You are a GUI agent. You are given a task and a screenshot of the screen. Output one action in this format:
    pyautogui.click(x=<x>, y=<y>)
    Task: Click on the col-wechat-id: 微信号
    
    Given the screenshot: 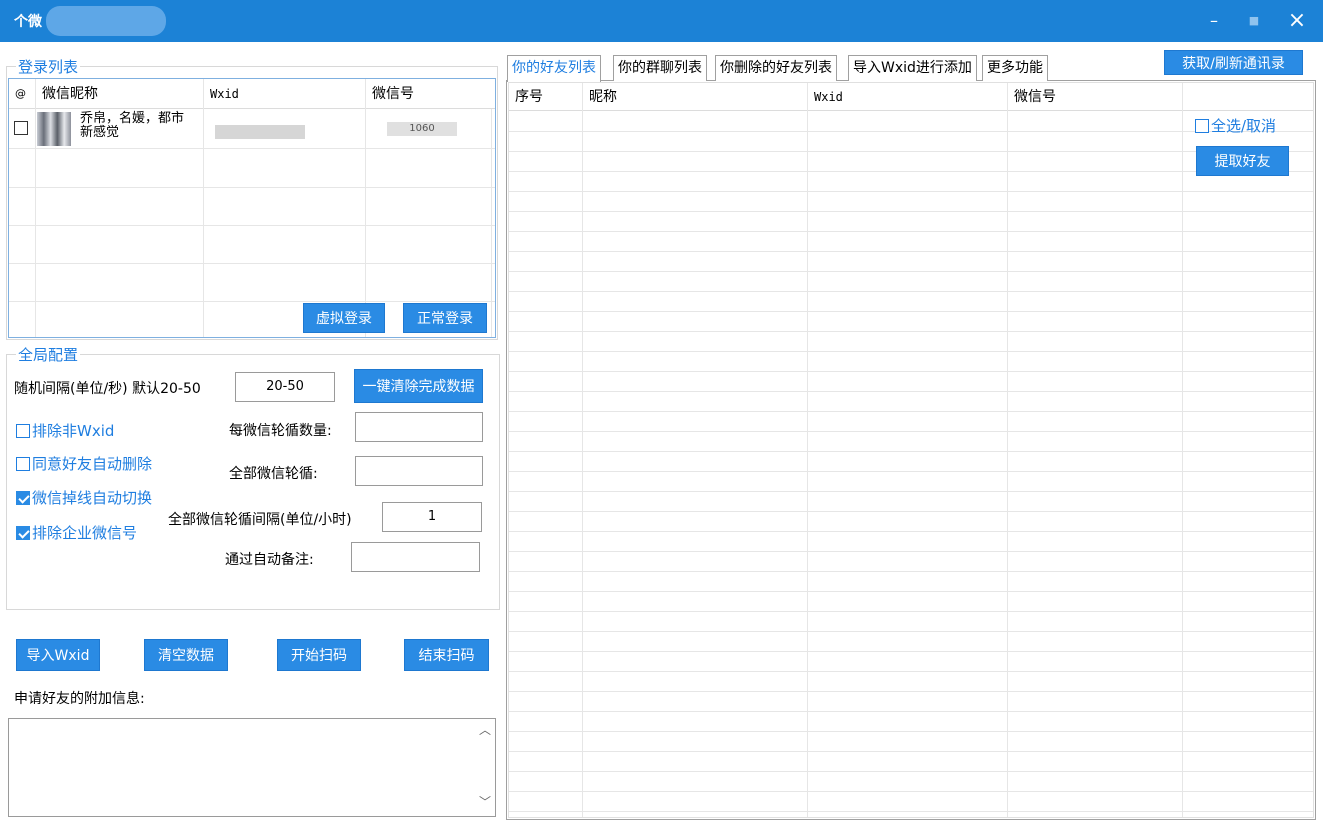 What is the action you would take?
    pyautogui.click(x=430, y=94)
    